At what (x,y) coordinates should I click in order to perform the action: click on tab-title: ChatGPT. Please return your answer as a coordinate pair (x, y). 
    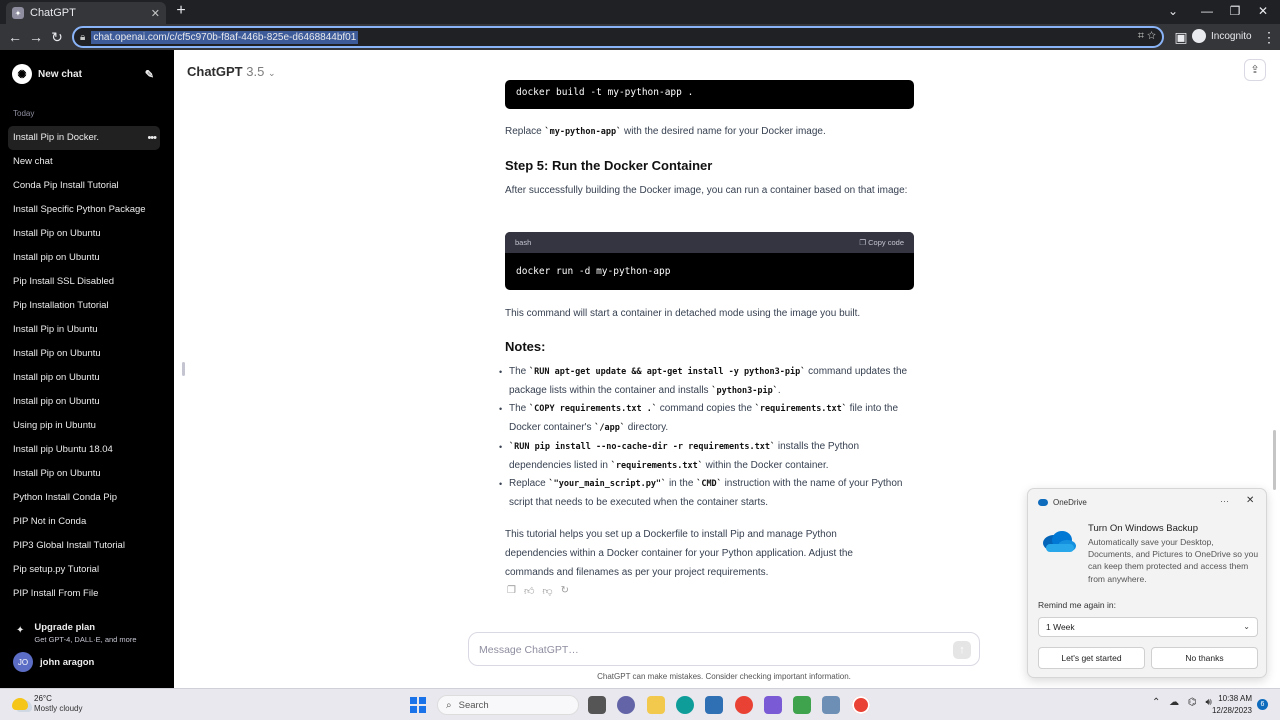
    Looking at the image, I should click on (53, 13).